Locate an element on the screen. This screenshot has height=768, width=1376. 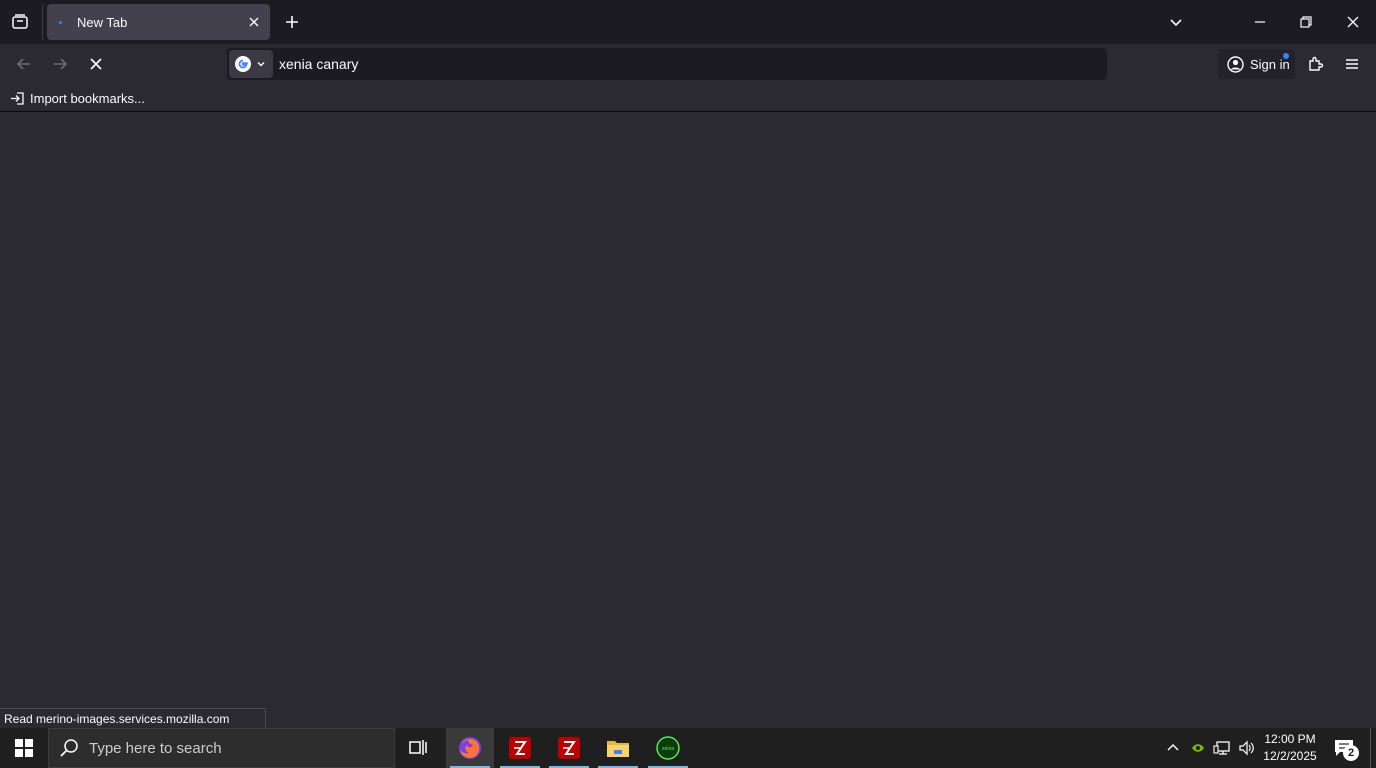
firefox-icon is located at coordinates (470, 748).